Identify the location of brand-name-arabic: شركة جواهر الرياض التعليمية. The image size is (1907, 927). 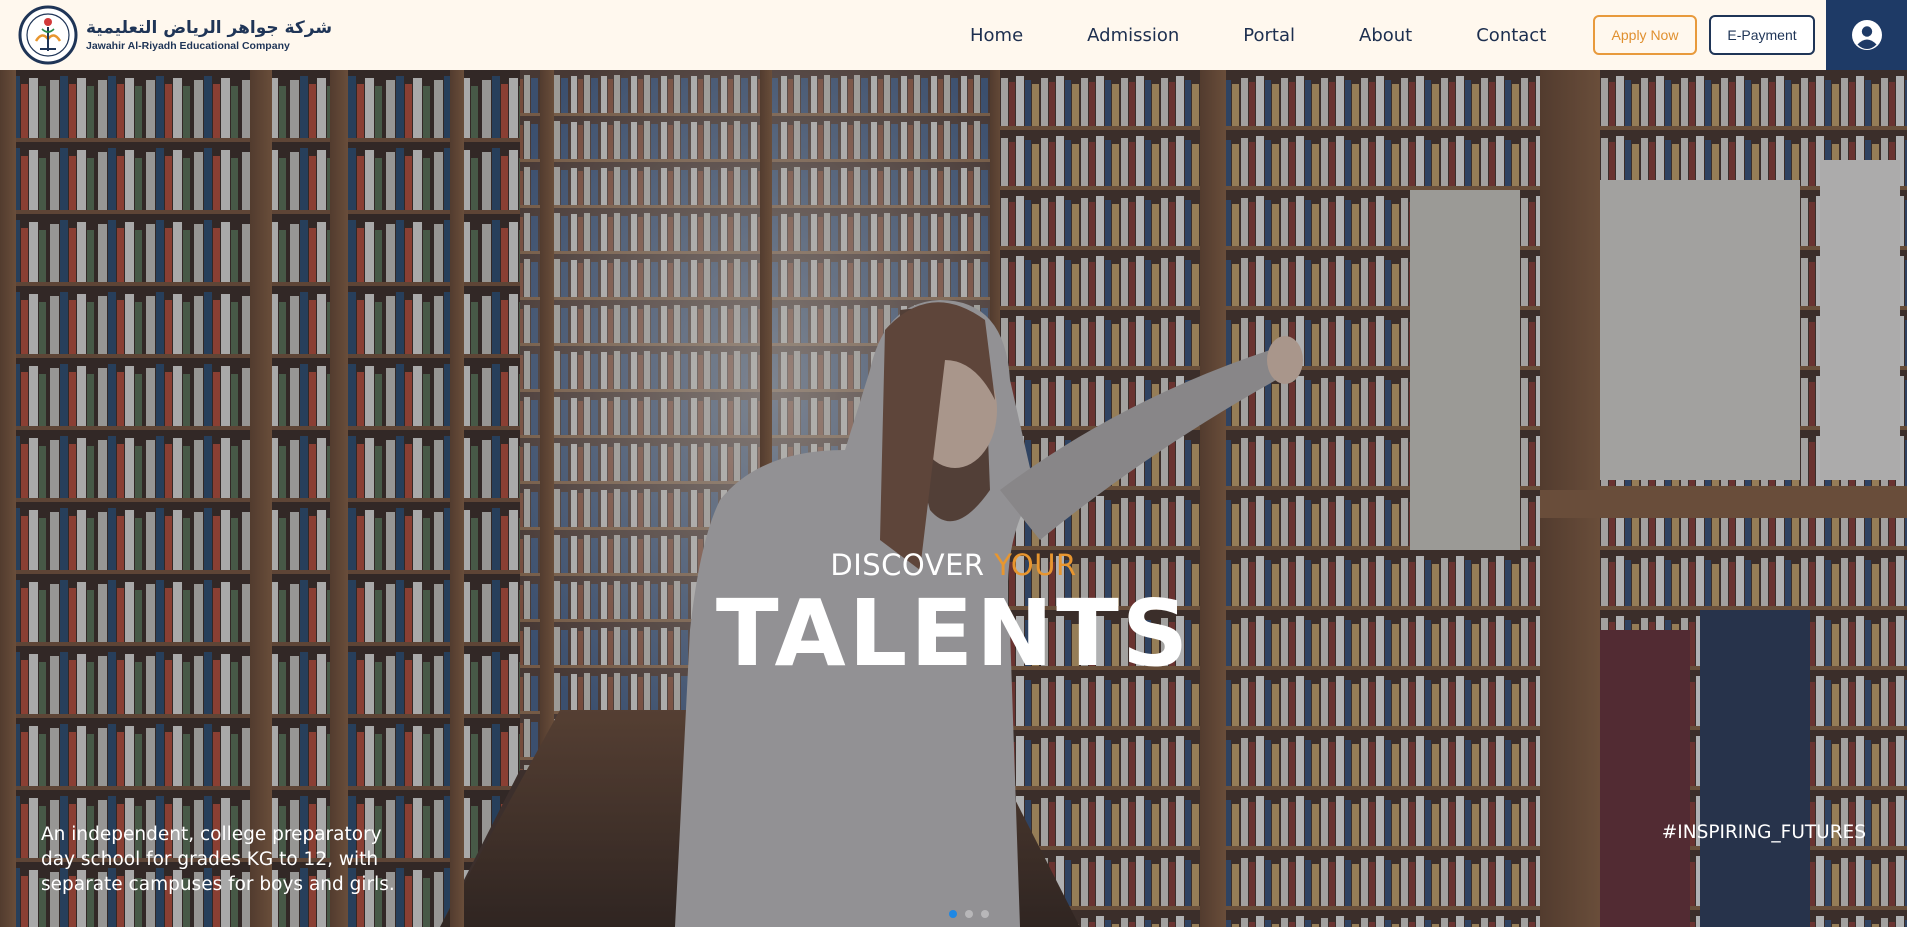
(209, 28).